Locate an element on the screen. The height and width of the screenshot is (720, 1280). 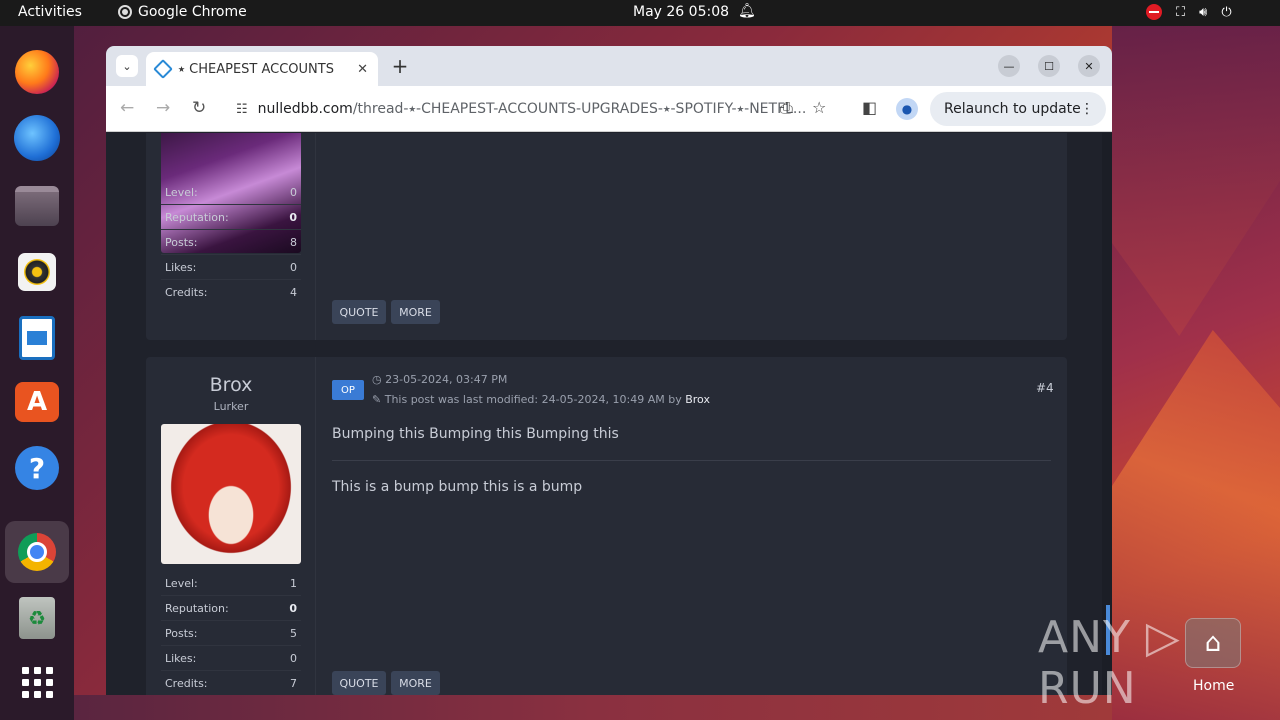
tab-active: ⭑ CHEAPEST ACCOUNTS ✕ is located at coordinates (262, 69).